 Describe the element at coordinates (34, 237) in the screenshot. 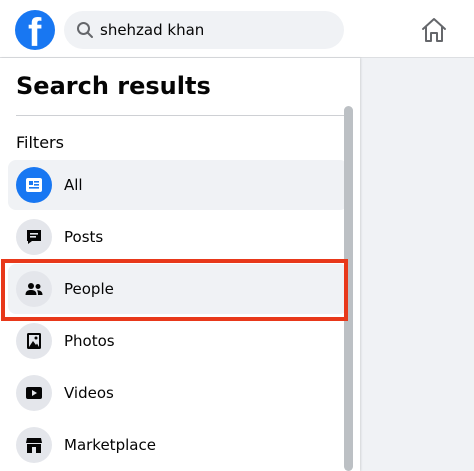

I see `posts-icon` at that location.